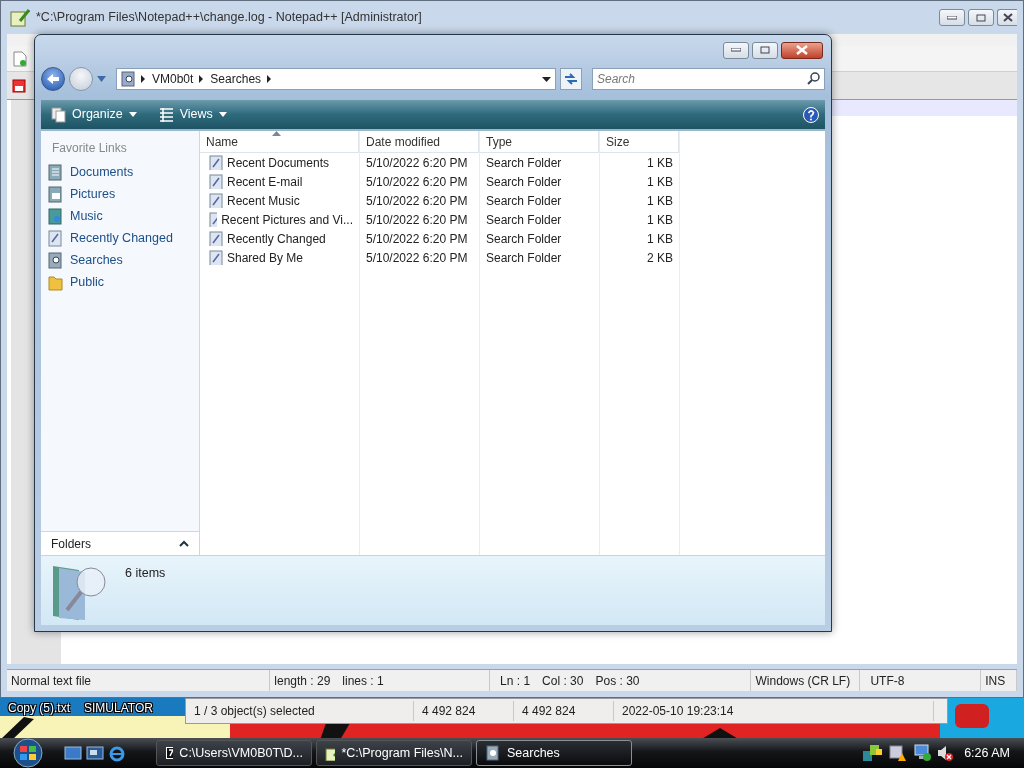 This screenshot has width=1024, height=768. What do you see at coordinates (278, 162) in the screenshot?
I see `file-name: Recent Documents` at bounding box center [278, 162].